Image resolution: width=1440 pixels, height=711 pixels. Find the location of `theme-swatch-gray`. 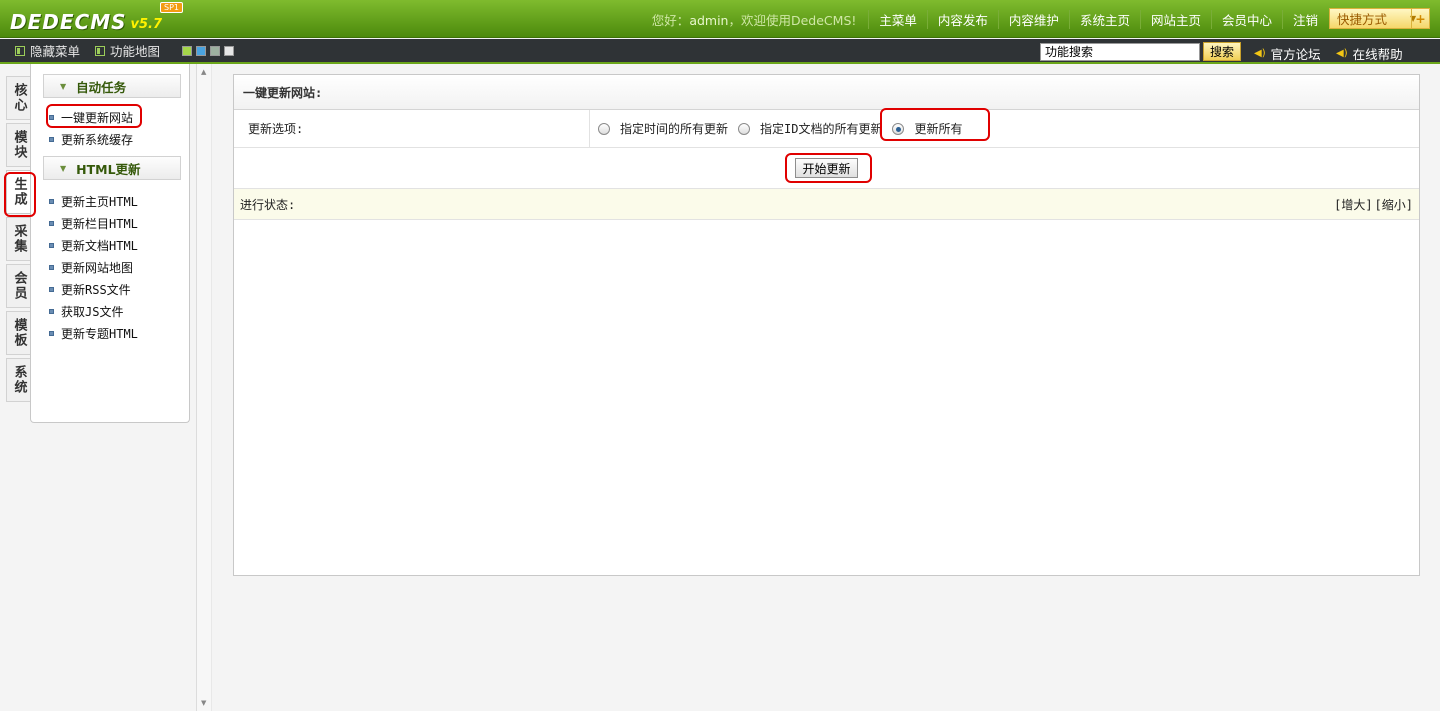

theme-swatch-gray is located at coordinates (215, 50).